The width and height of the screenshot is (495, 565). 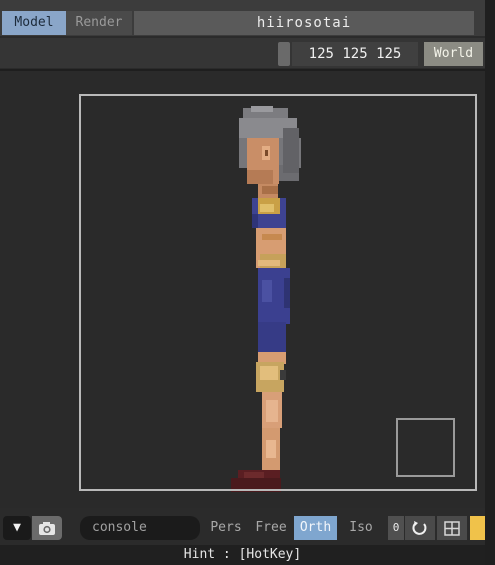 What do you see at coordinates (271, 528) in the screenshot?
I see `view-mode-free: Free` at bounding box center [271, 528].